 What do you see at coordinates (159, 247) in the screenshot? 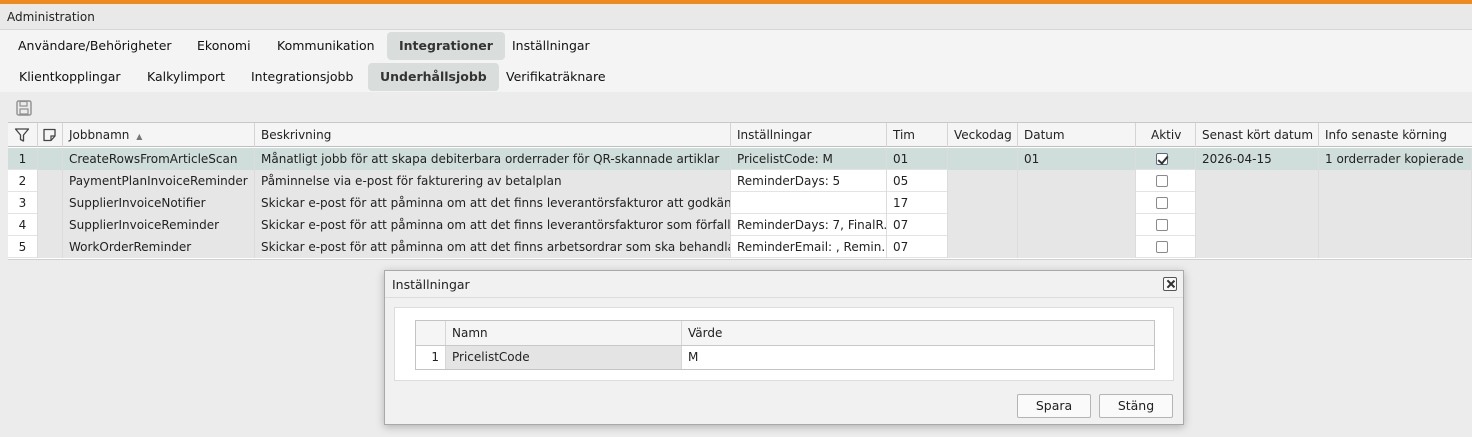
I see `cell-jobbnamn: WorkOrderReminder` at bounding box center [159, 247].